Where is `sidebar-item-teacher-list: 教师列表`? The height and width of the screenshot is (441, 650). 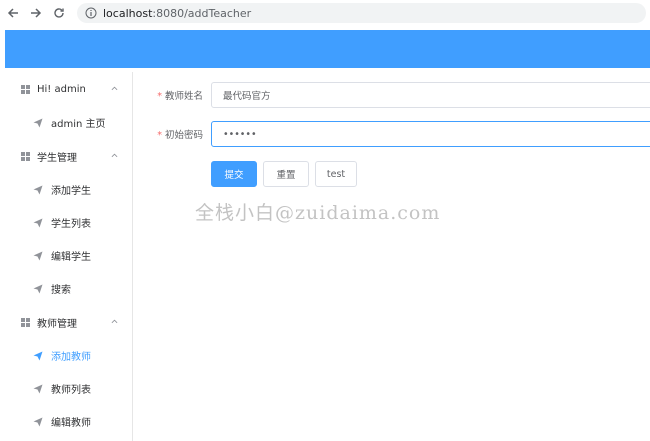 sidebar-item-teacher-list: 教师列表 is located at coordinates (68, 388).